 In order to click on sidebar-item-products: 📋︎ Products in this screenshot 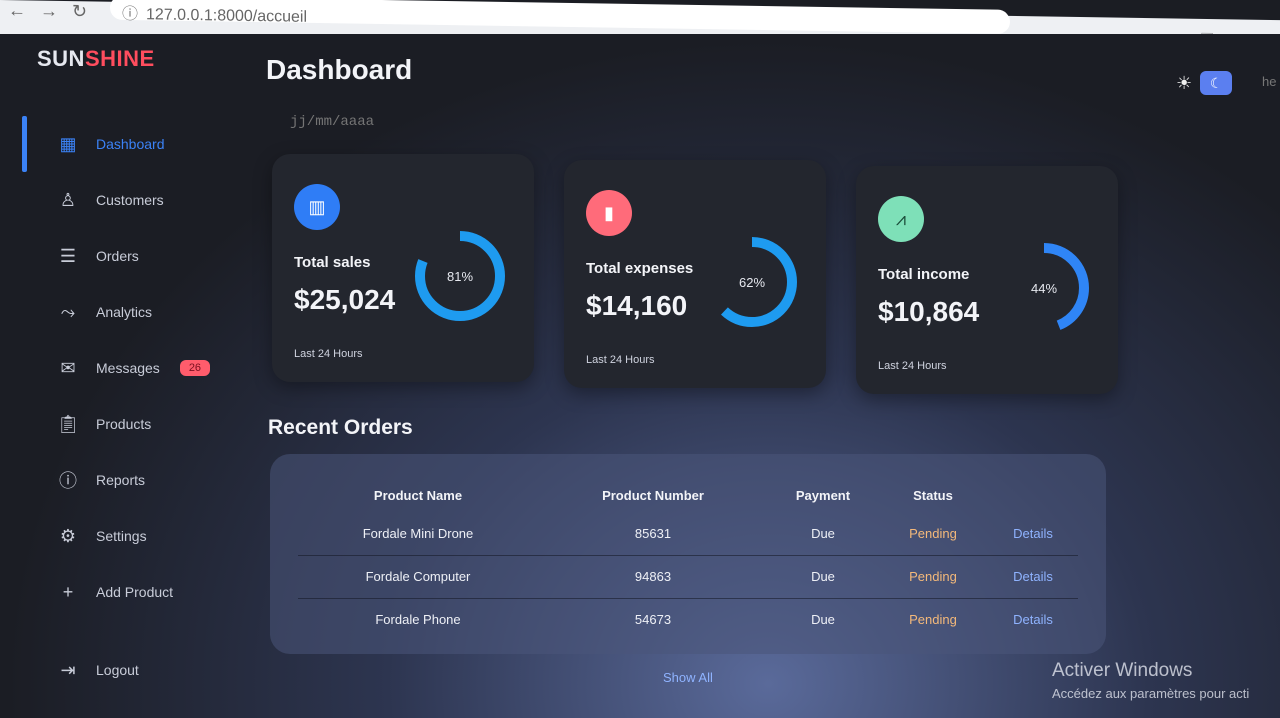, I will do `click(120, 424)`.